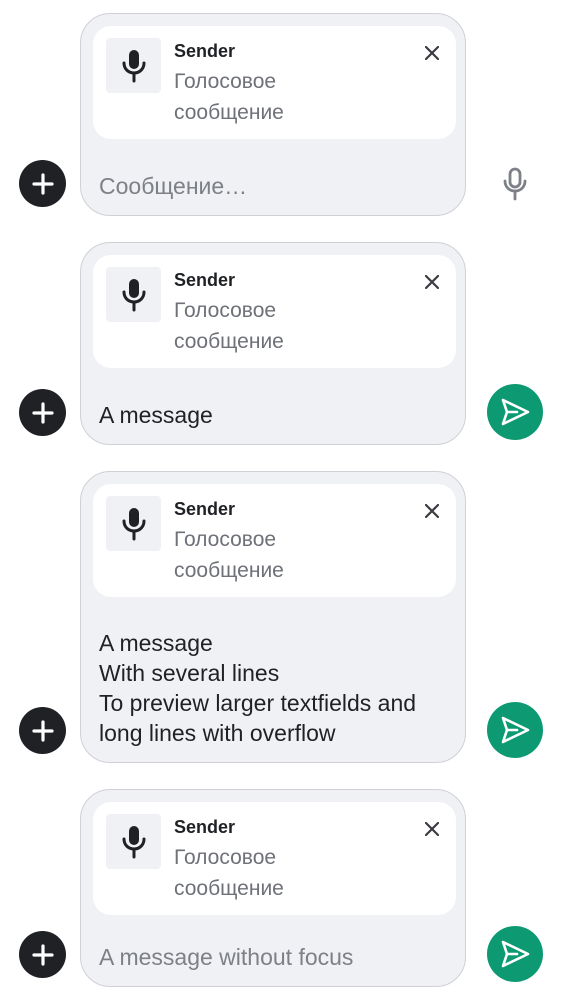 This screenshot has height=1000, width=562. I want to click on microphone-icon, so click(515, 184).